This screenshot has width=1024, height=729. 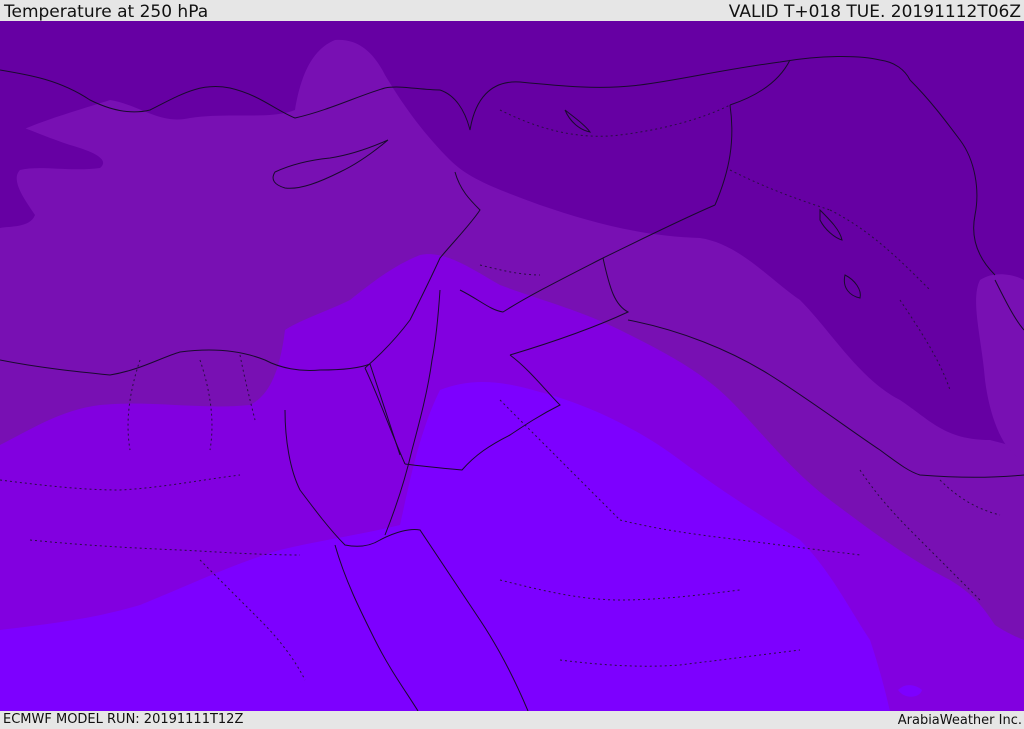 What do you see at coordinates (959, 720) in the screenshot?
I see `credit-label: ArabiaWeather Inc.` at bounding box center [959, 720].